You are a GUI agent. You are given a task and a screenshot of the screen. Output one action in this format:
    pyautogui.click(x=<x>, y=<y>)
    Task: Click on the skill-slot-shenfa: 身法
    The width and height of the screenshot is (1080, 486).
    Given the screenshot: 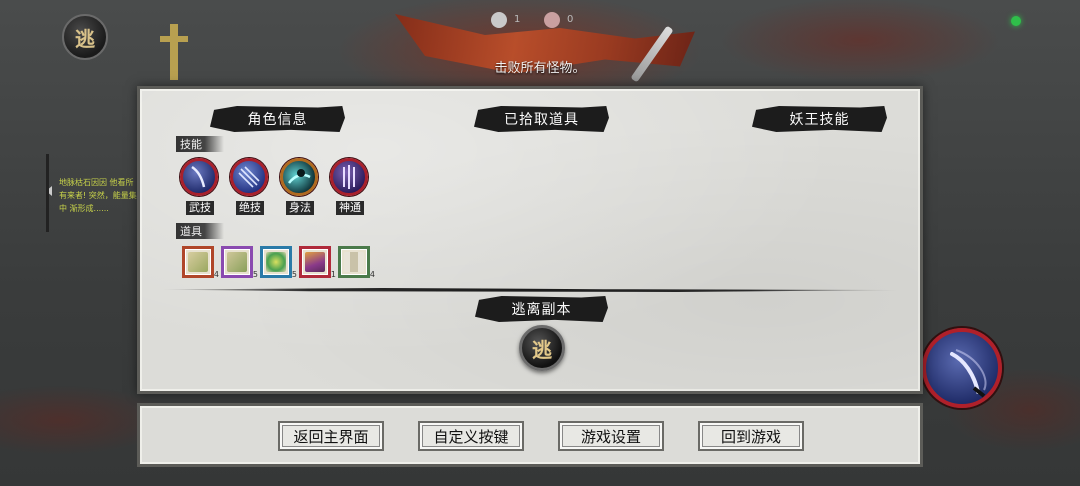 What is the action you would take?
    pyautogui.click(x=300, y=186)
    